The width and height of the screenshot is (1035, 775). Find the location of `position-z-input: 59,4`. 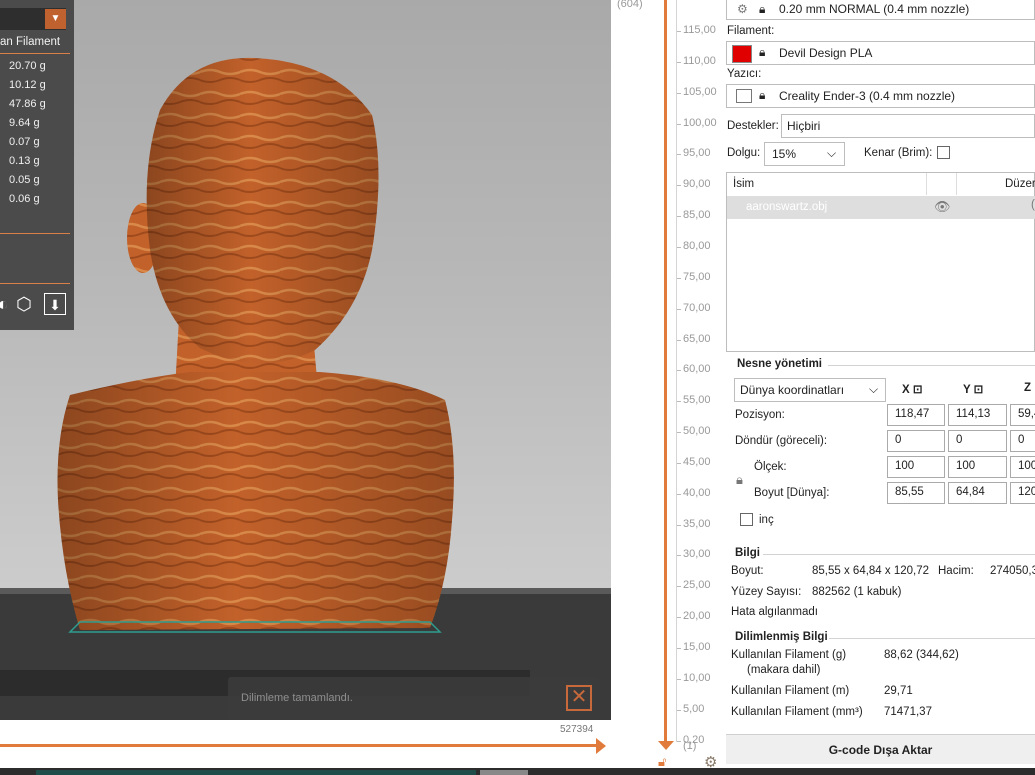

position-z-input: 59,4 is located at coordinates (1022, 415).